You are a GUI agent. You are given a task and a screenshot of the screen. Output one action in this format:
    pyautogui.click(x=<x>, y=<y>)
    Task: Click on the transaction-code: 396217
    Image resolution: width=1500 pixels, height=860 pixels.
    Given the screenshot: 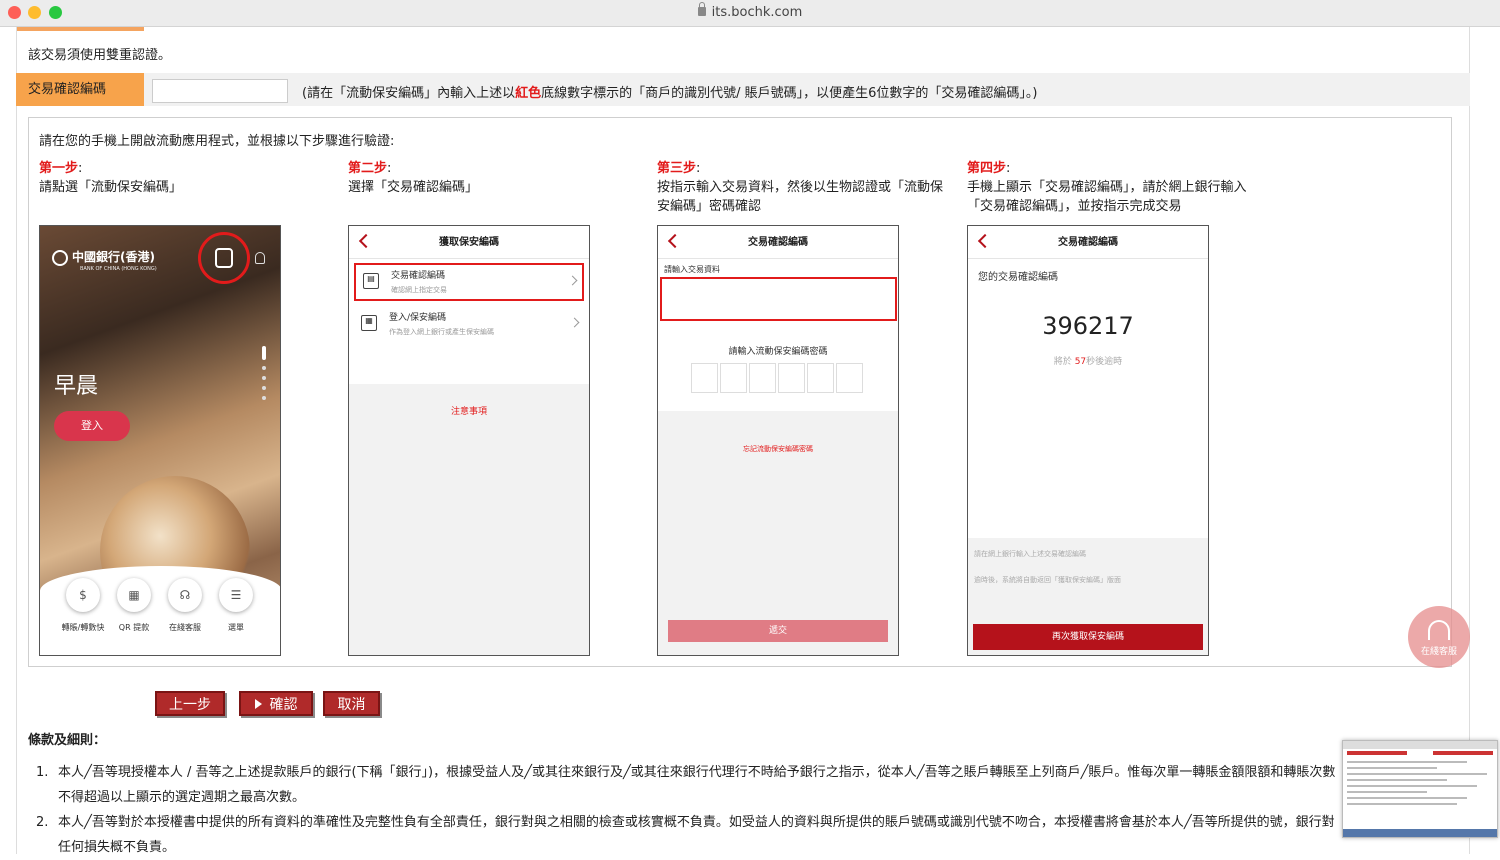 What is the action you would take?
    pyautogui.click(x=1088, y=326)
    